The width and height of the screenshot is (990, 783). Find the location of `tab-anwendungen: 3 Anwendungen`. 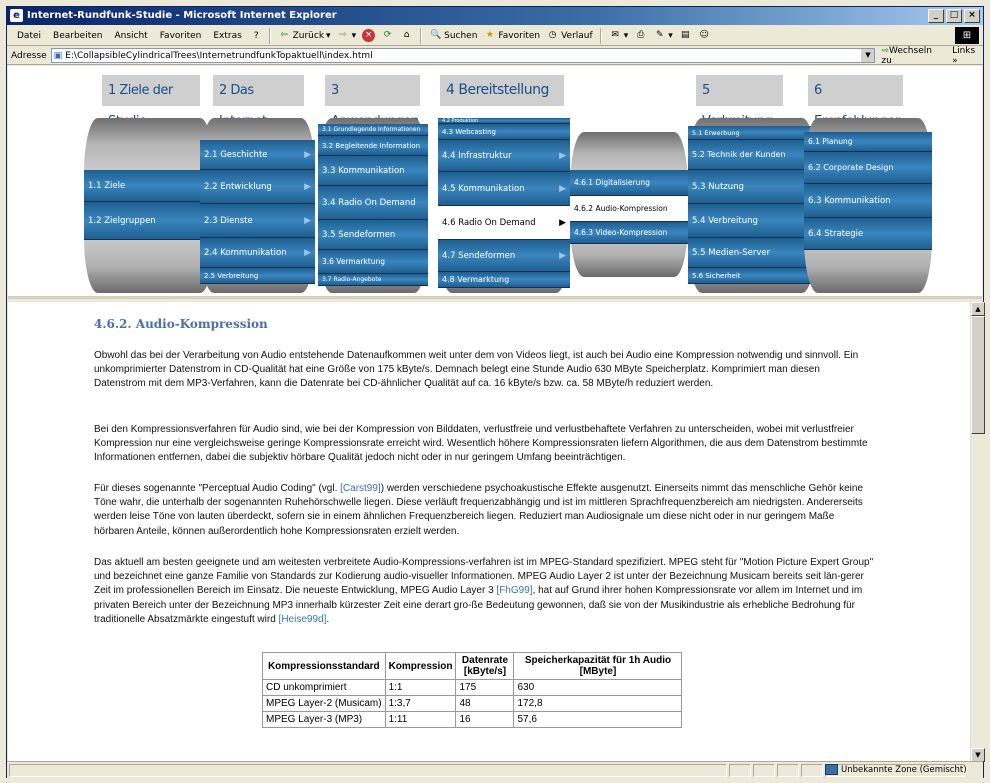

tab-anwendungen: 3 Anwendungen is located at coordinates (372, 102).